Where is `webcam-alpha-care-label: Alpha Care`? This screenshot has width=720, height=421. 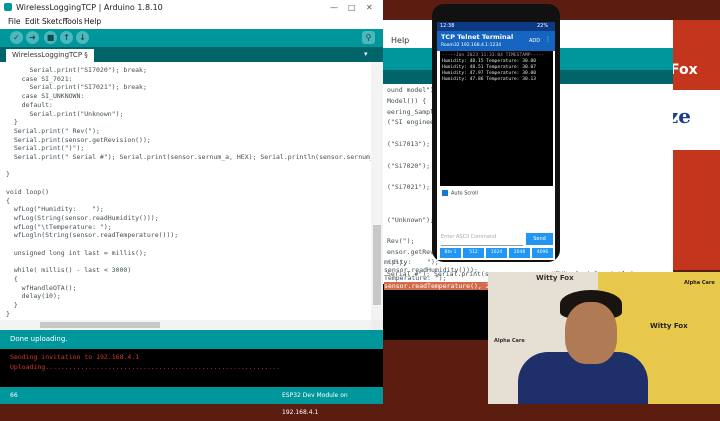 webcam-alpha-care-label: Alpha Care is located at coordinates (509, 341).